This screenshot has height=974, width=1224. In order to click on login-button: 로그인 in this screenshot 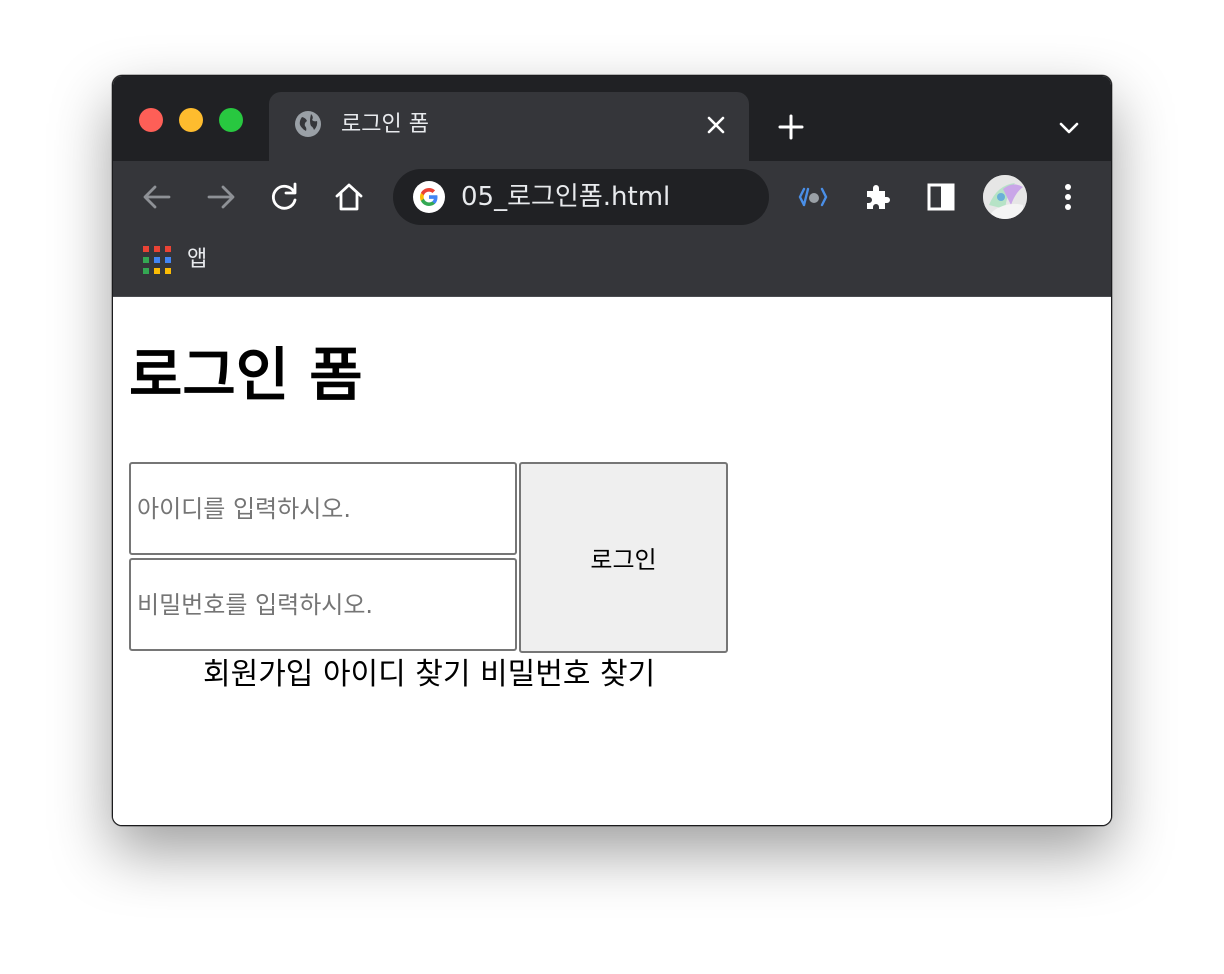, I will do `click(623, 557)`.